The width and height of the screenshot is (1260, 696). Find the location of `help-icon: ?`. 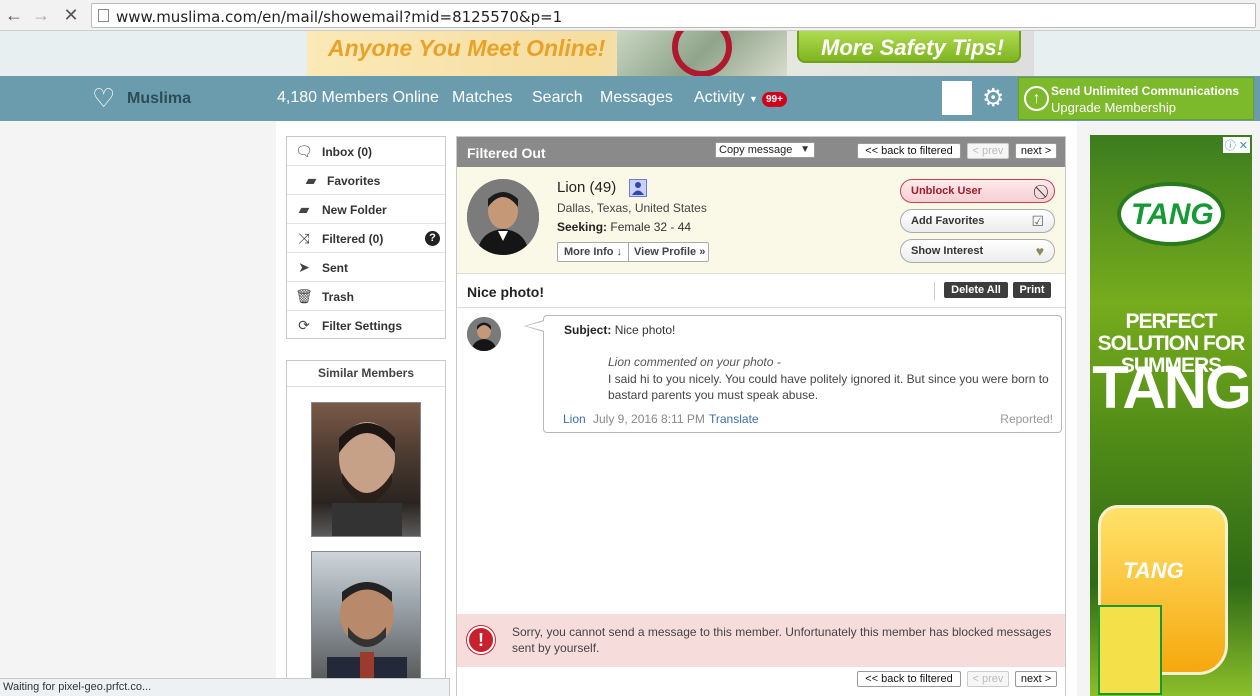

help-icon: ? is located at coordinates (432, 238).